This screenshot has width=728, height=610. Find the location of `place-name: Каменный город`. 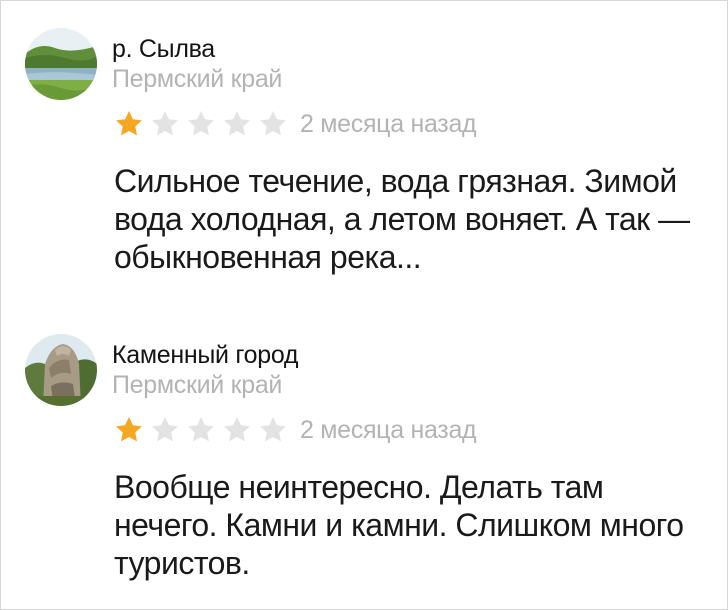

place-name: Каменный город is located at coordinates (205, 355).